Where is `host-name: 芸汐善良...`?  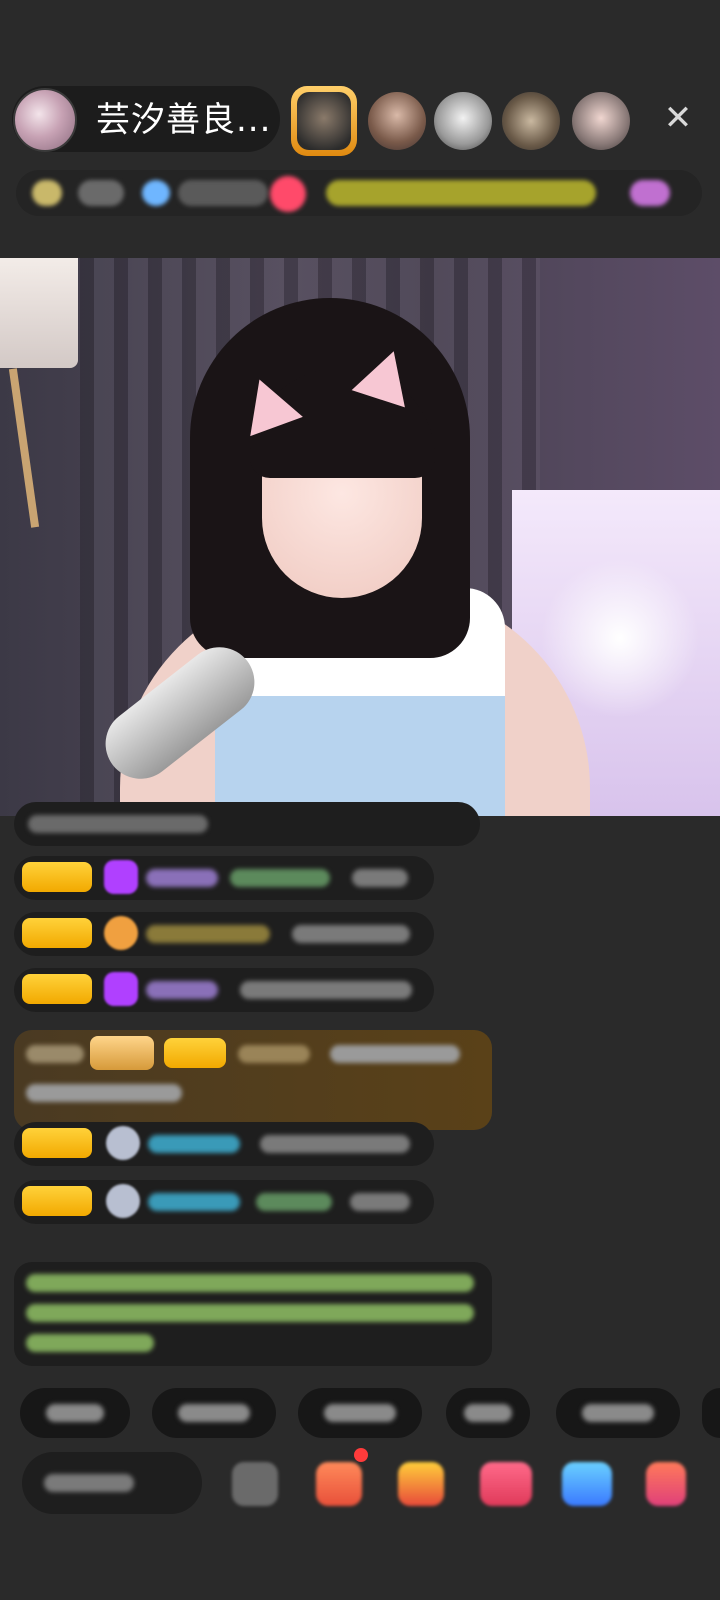
host-name: 芸汐善良... is located at coordinates (183, 120).